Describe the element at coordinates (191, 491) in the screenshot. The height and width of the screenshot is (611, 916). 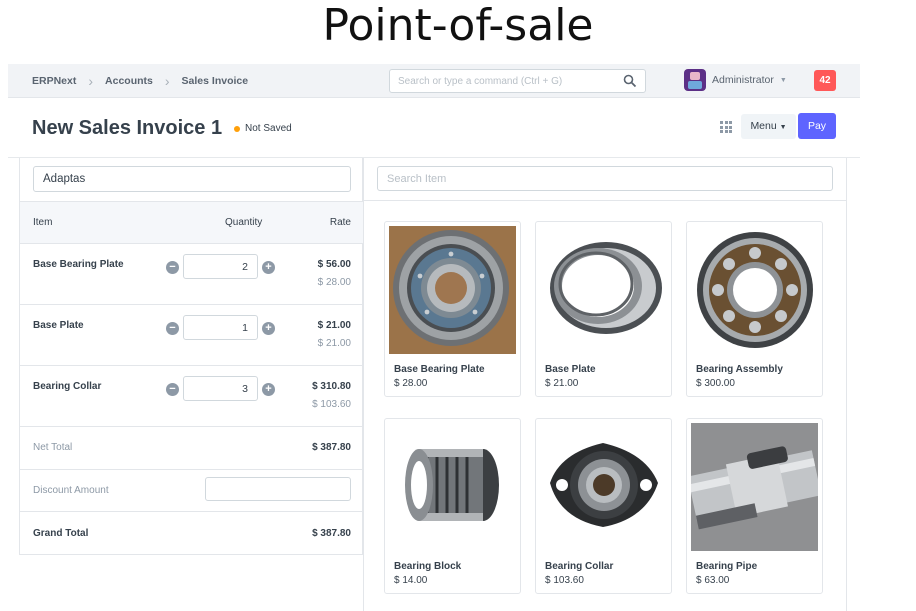
I see `discount-row: Discount Amount` at that location.